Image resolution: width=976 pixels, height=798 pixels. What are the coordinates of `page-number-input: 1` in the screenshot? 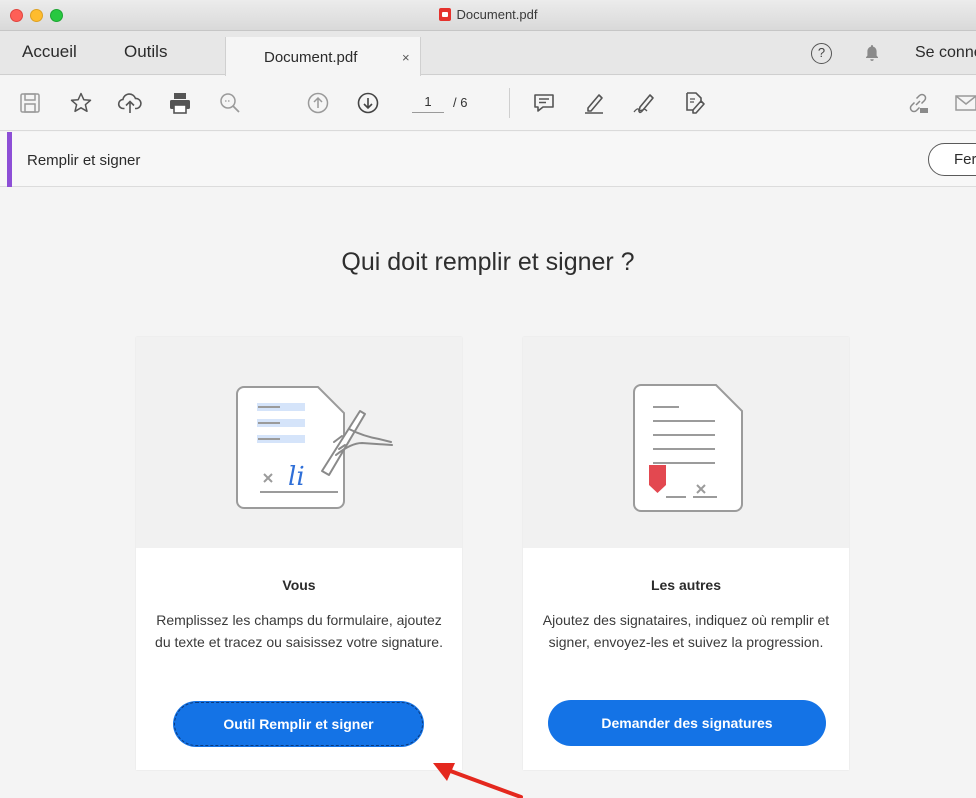 It's located at (428, 103).